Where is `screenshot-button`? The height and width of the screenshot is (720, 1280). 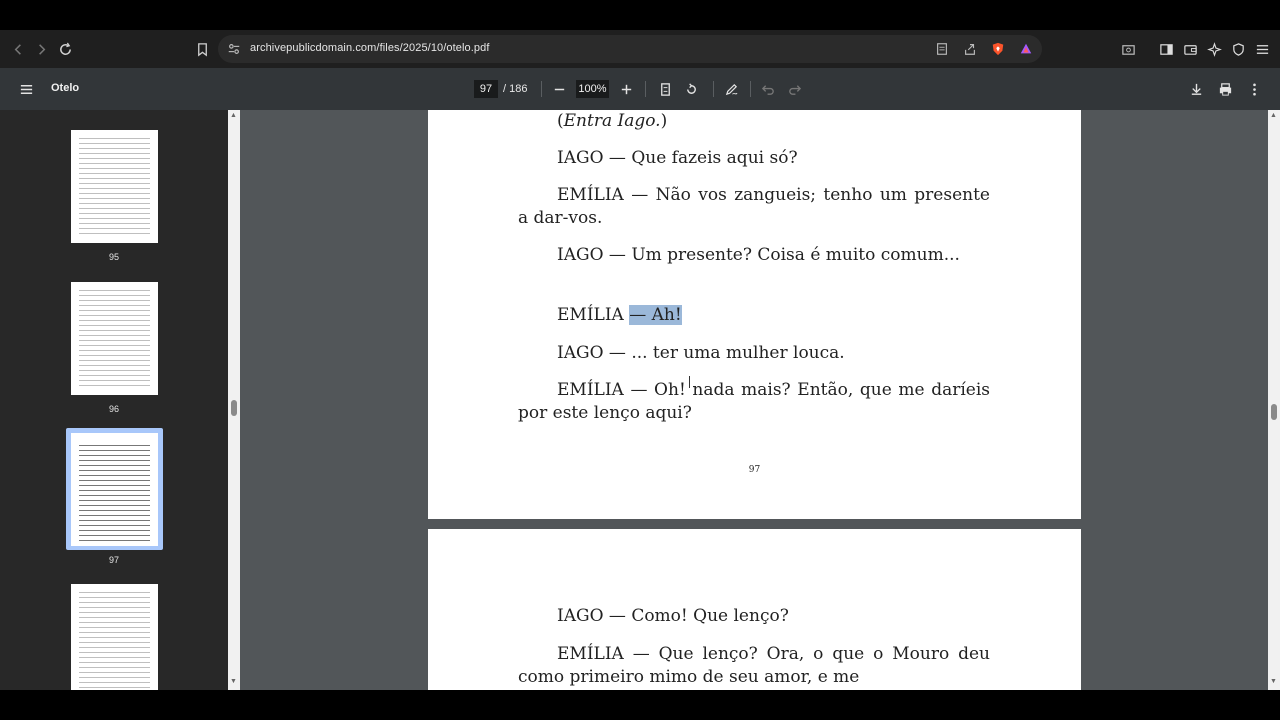
screenshot-button is located at coordinates (1128, 49).